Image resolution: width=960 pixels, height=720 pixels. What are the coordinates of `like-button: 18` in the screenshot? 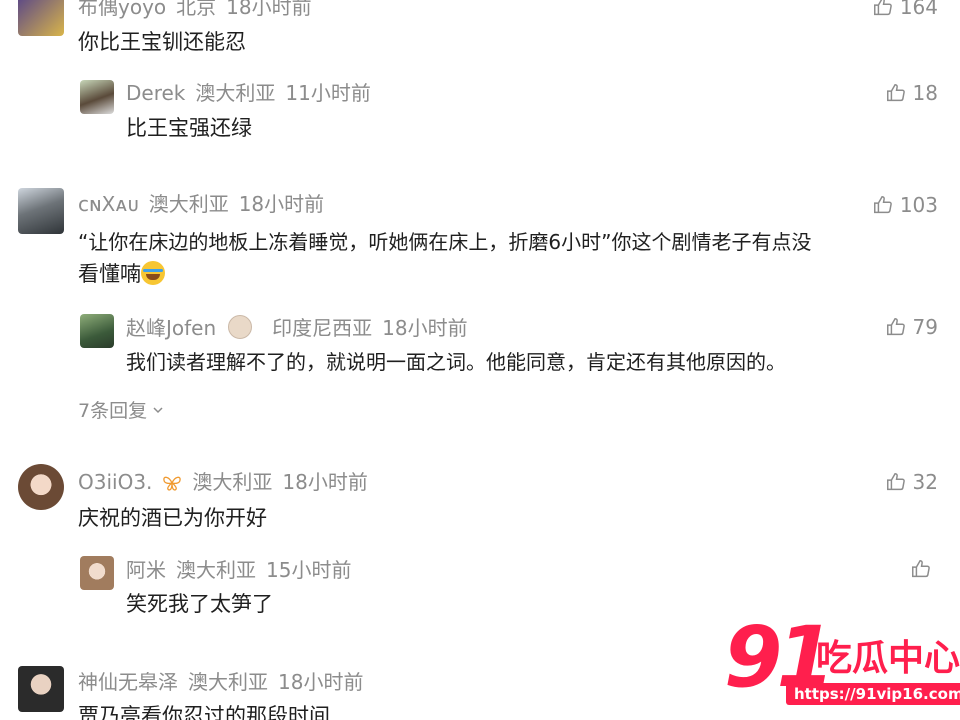 It's located at (911, 93).